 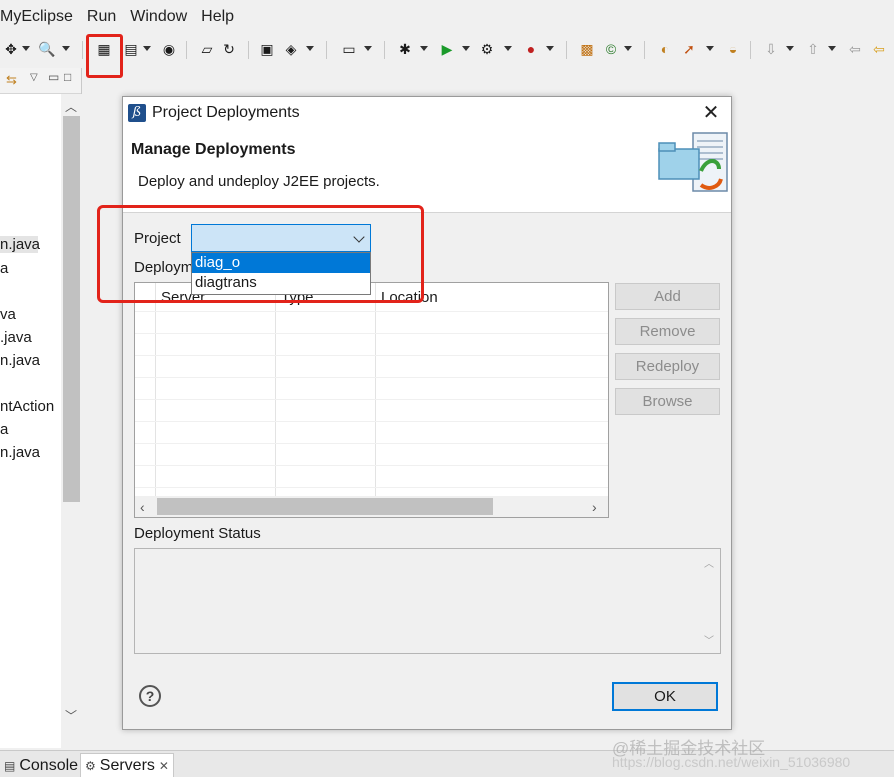 What do you see at coordinates (665, 49) in the screenshot?
I see `open-type-icon: ◐` at bounding box center [665, 49].